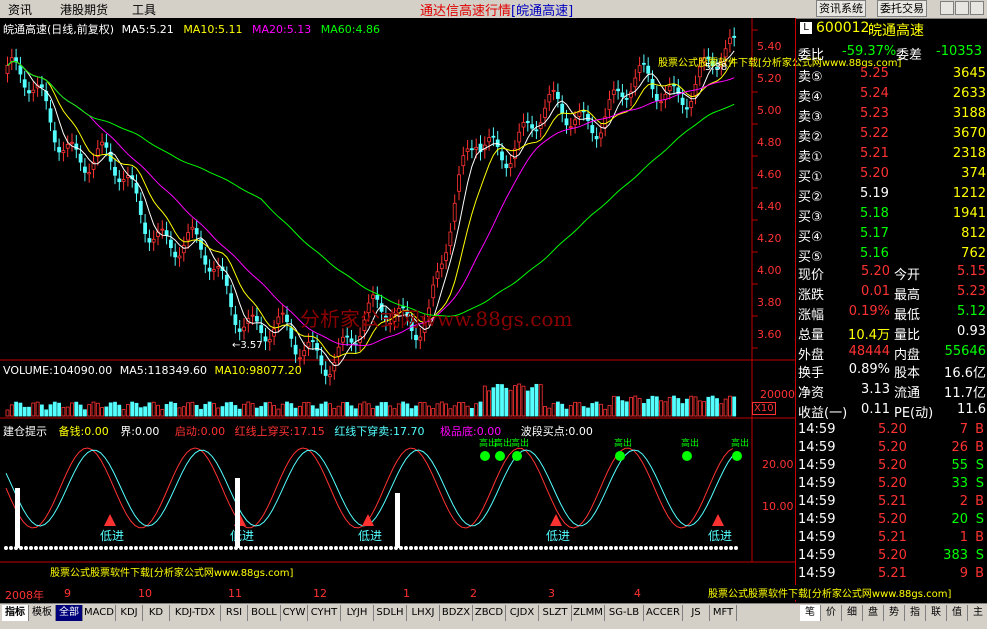 The width and height of the screenshot is (987, 629). Describe the element at coordinates (852, 613) in the screenshot. I see `right-tab: 细` at that location.